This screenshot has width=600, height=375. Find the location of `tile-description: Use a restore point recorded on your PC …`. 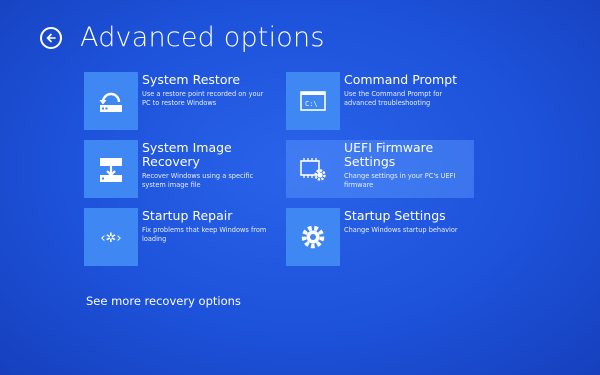

tile-description: Use a restore point recorded on your PC … is located at coordinates (203, 98).